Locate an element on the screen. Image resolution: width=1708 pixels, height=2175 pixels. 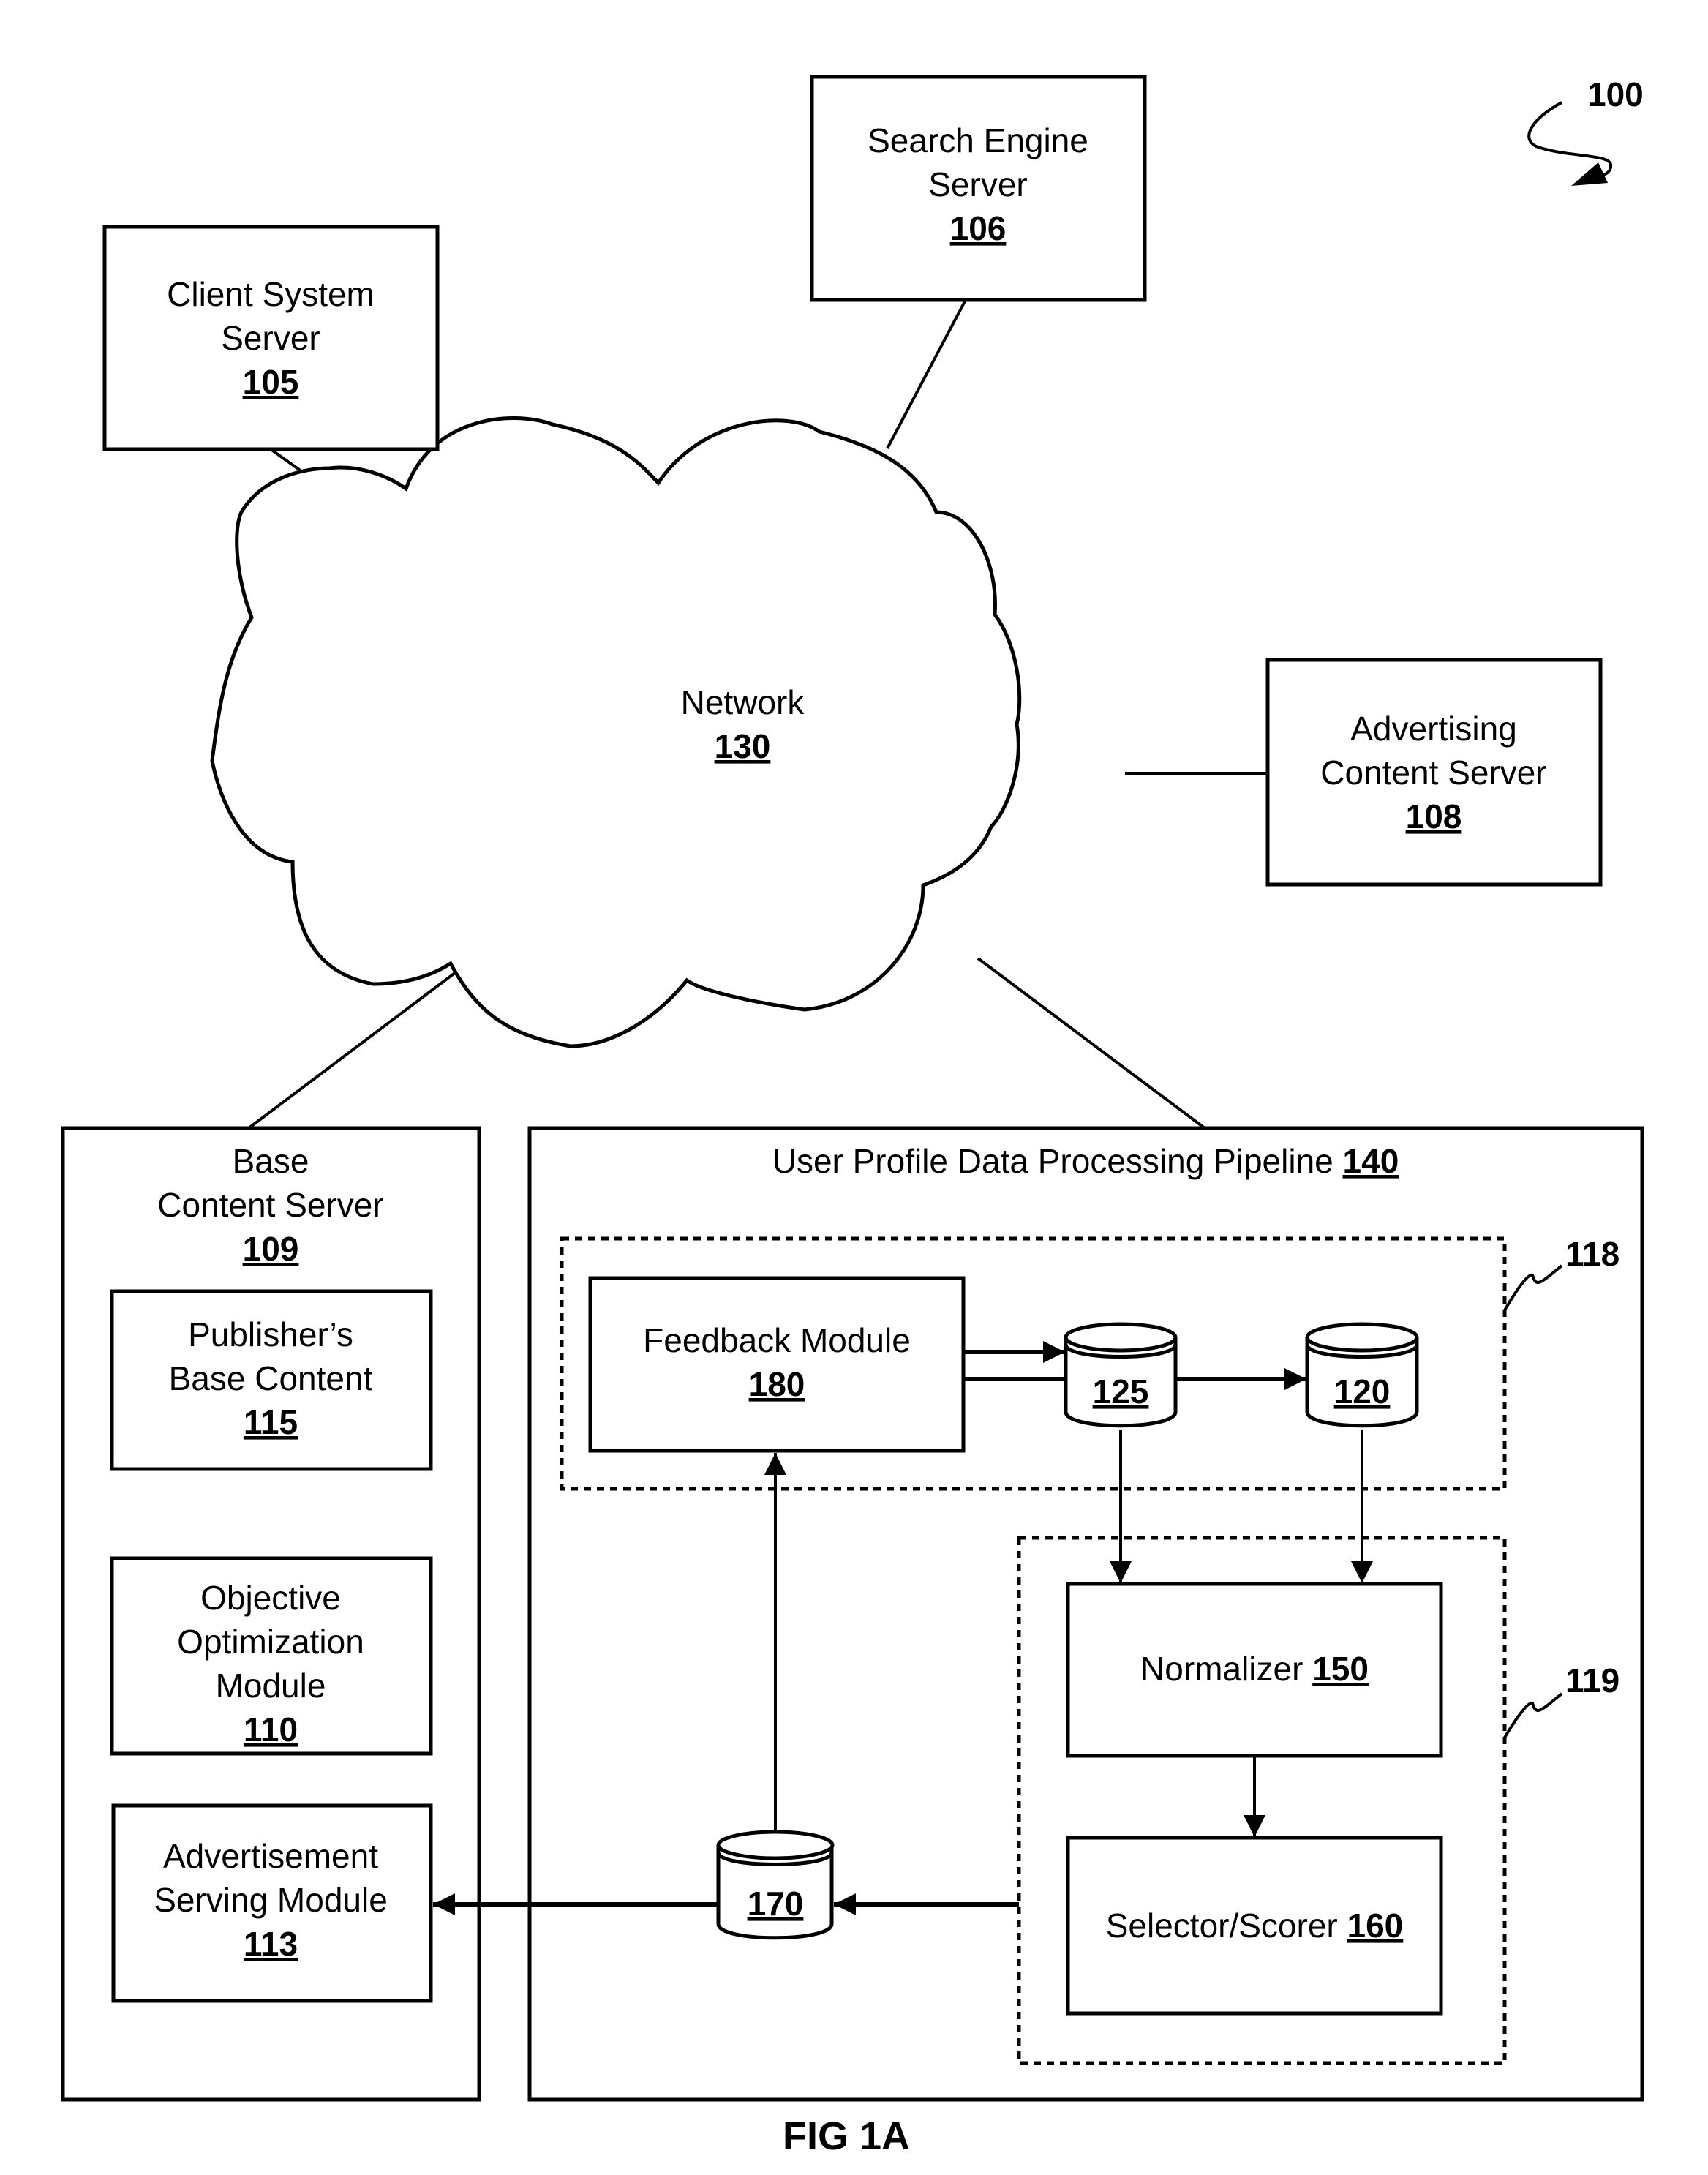
objective-optimization-number: 110 is located at coordinates (271, 1729).